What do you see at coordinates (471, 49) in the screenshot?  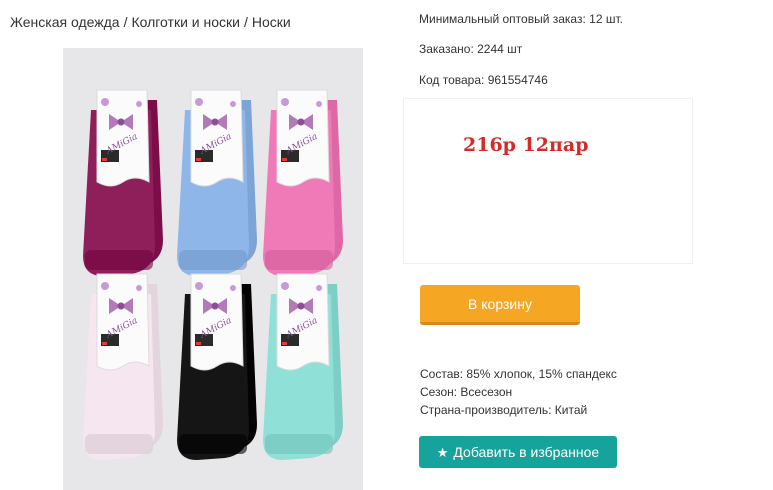 I see `ordered-count-text: Заказано: 2244 шт` at bounding box center [471, 49].